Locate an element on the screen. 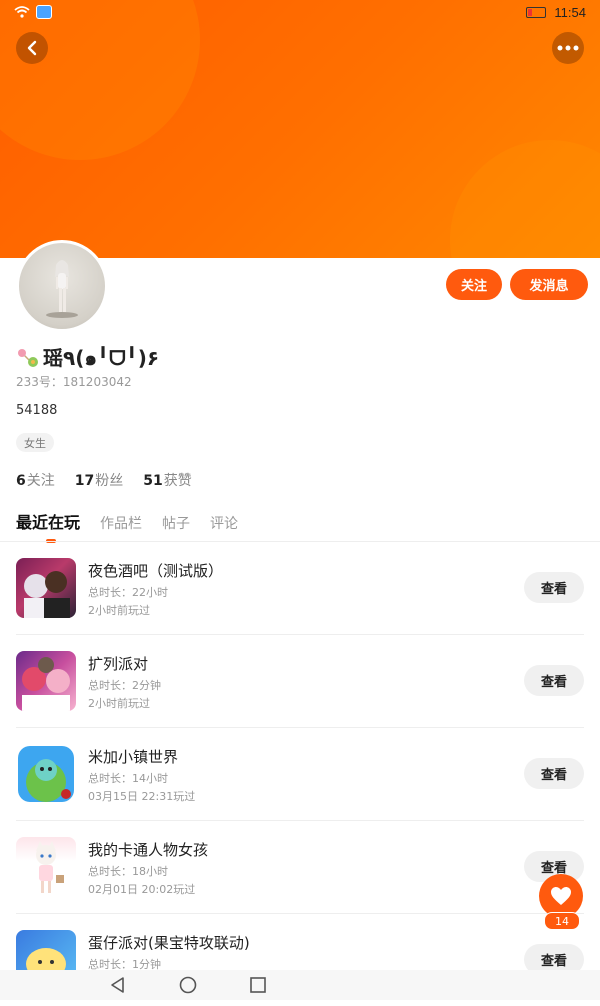  stat-label: 关注 is located at coordinates (40, 481).